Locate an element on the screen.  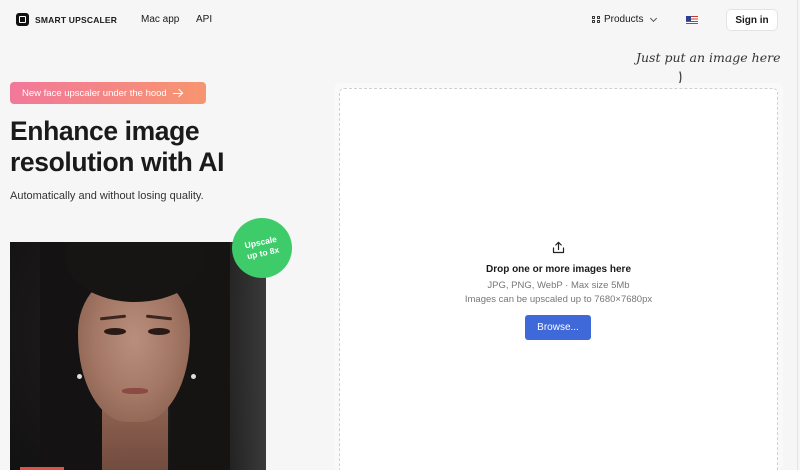
products-menu: Products is located at coordinates (625, 19).